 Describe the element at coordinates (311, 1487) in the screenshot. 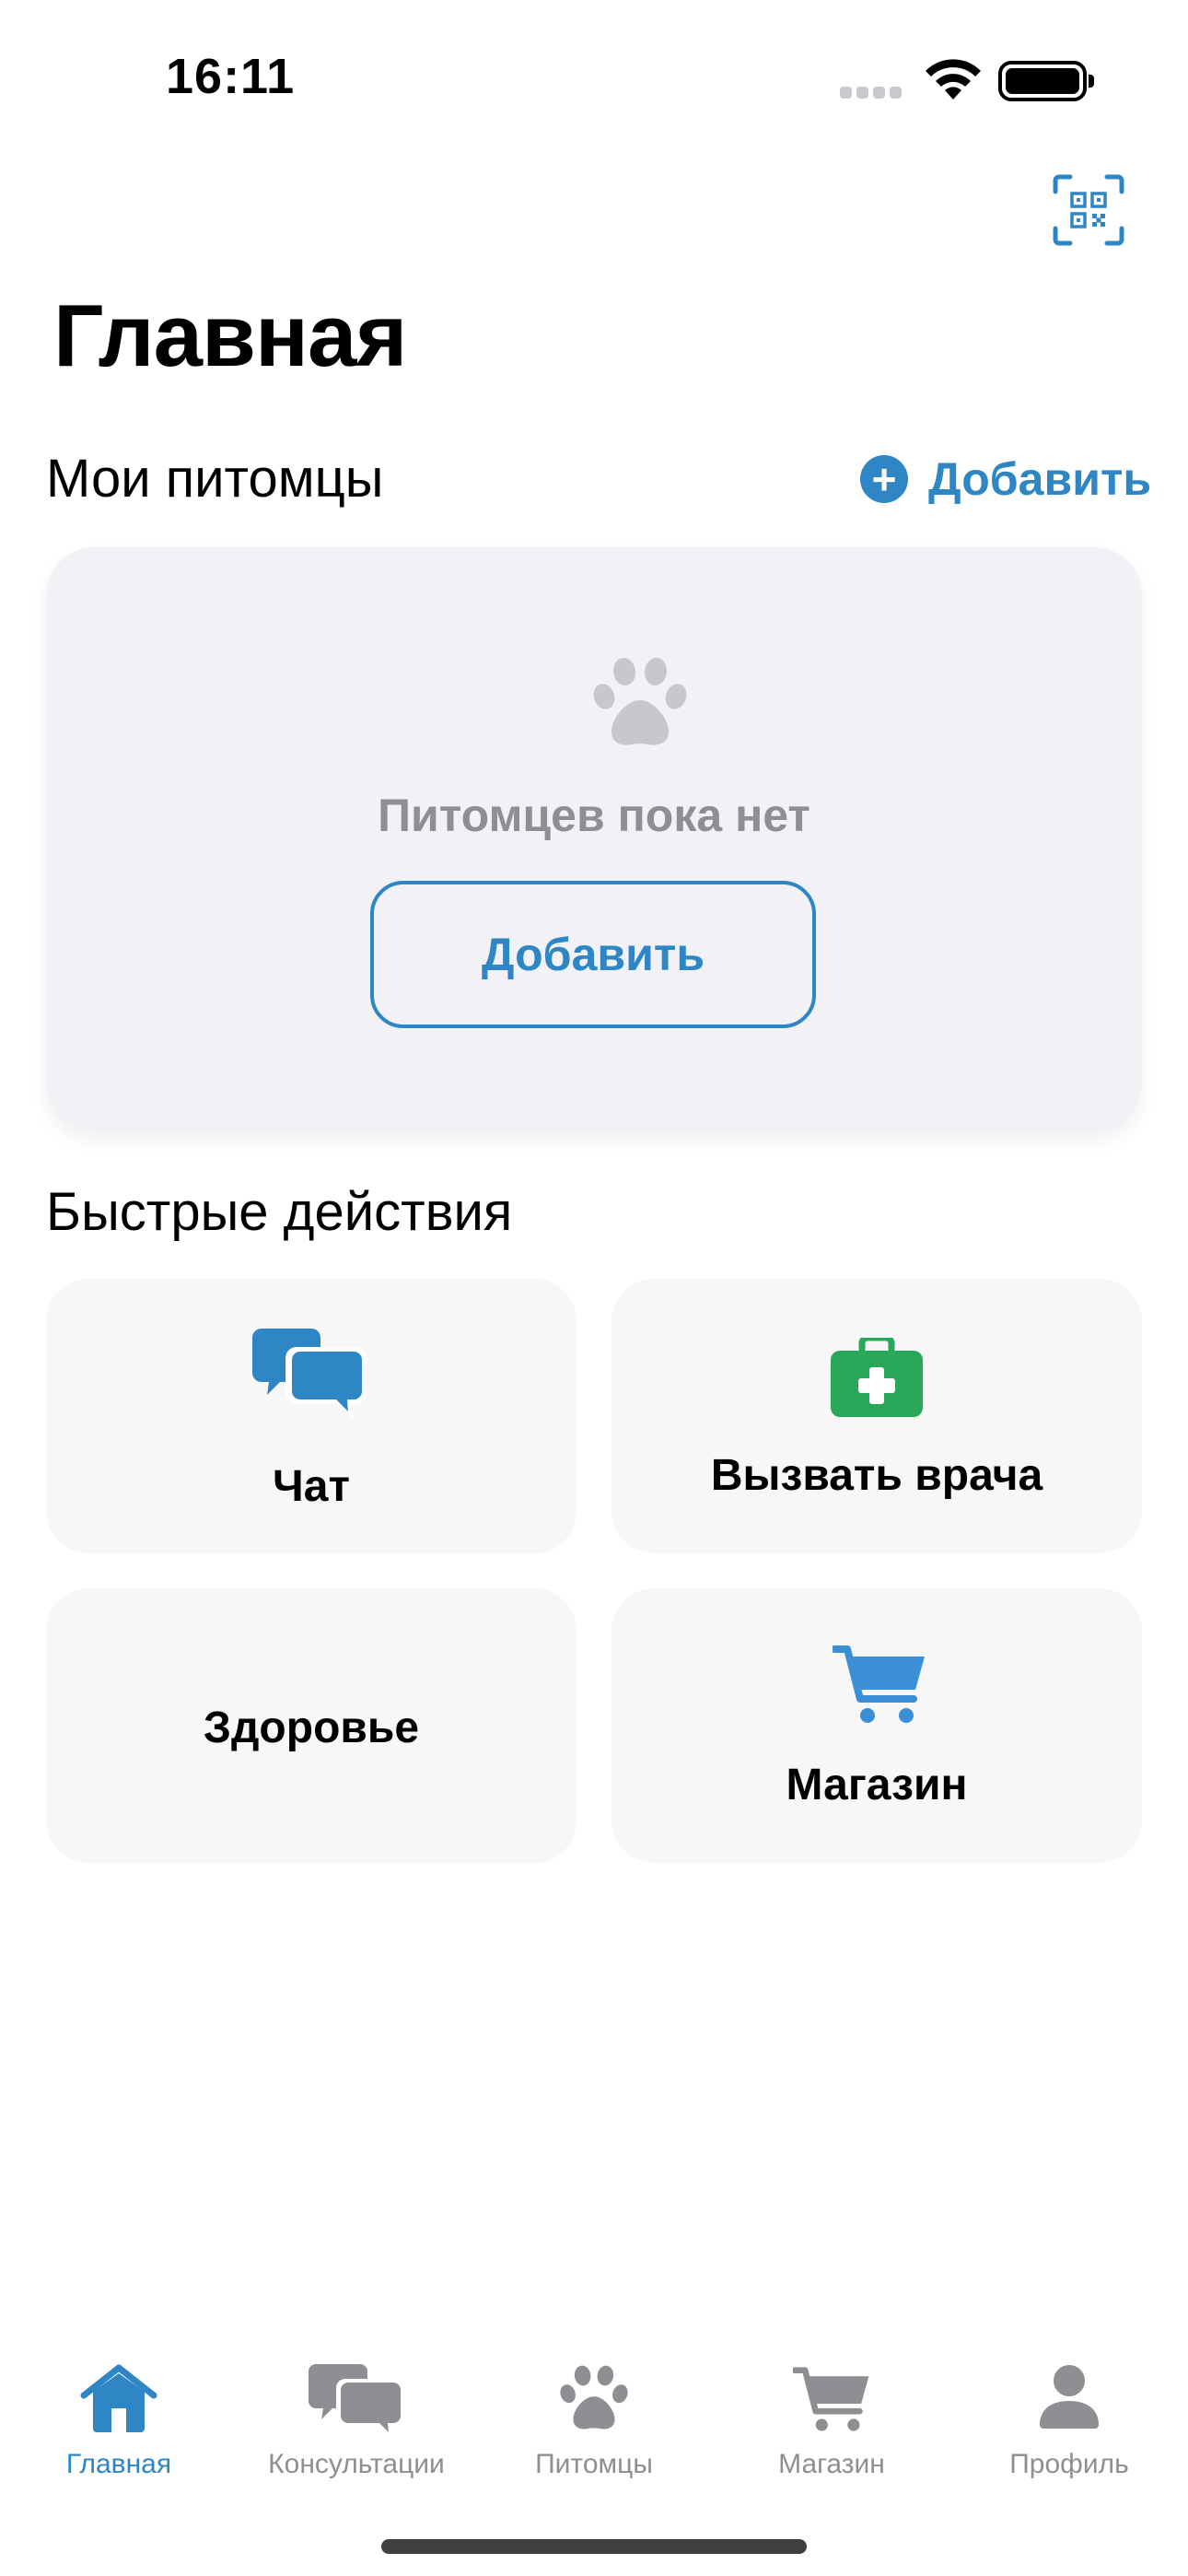

I see `quick-action-label: Чат` at that location.